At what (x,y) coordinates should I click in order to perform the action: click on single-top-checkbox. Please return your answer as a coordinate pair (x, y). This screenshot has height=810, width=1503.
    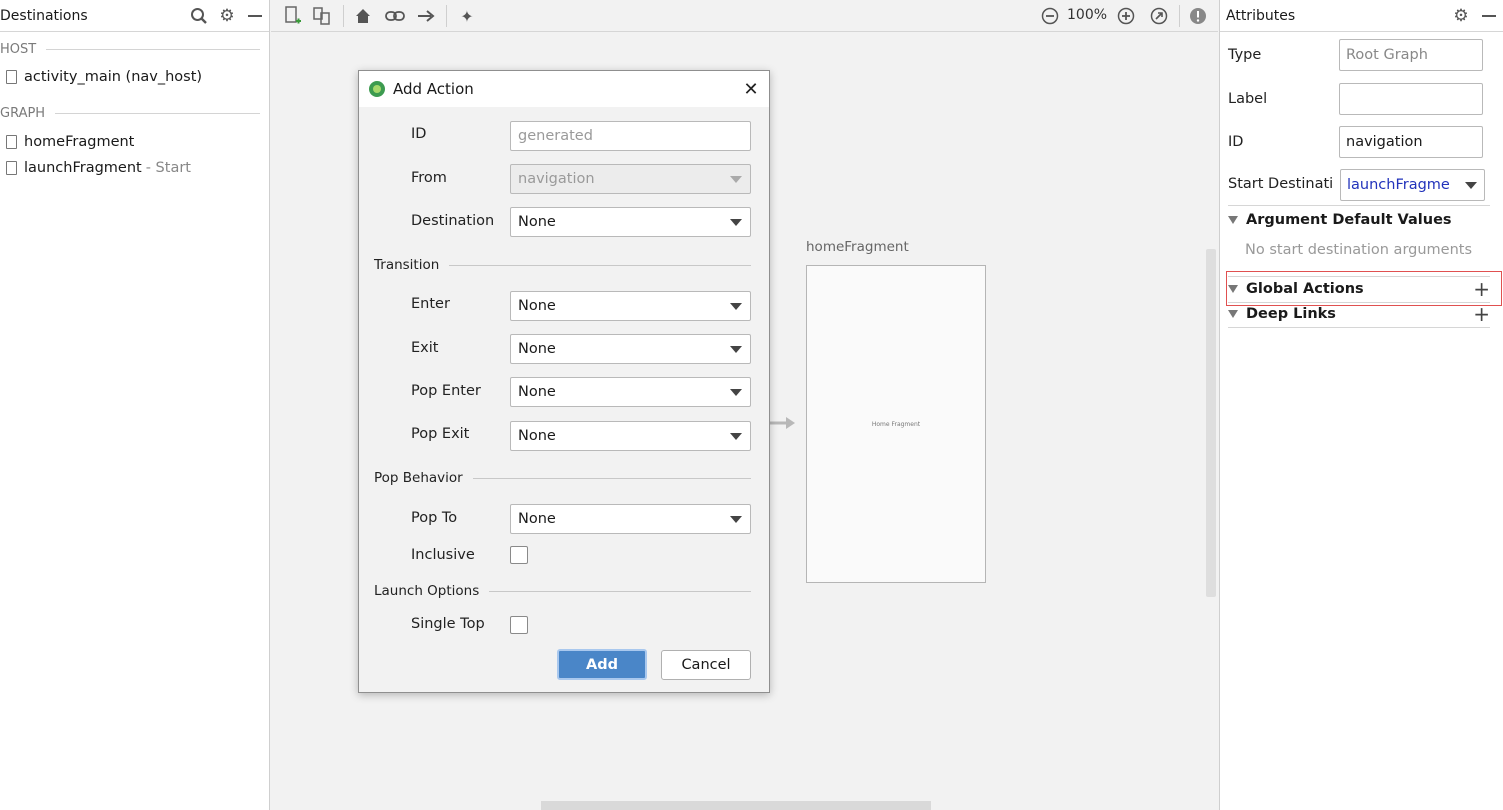
    Looking at the image, I should click on (519, 625).